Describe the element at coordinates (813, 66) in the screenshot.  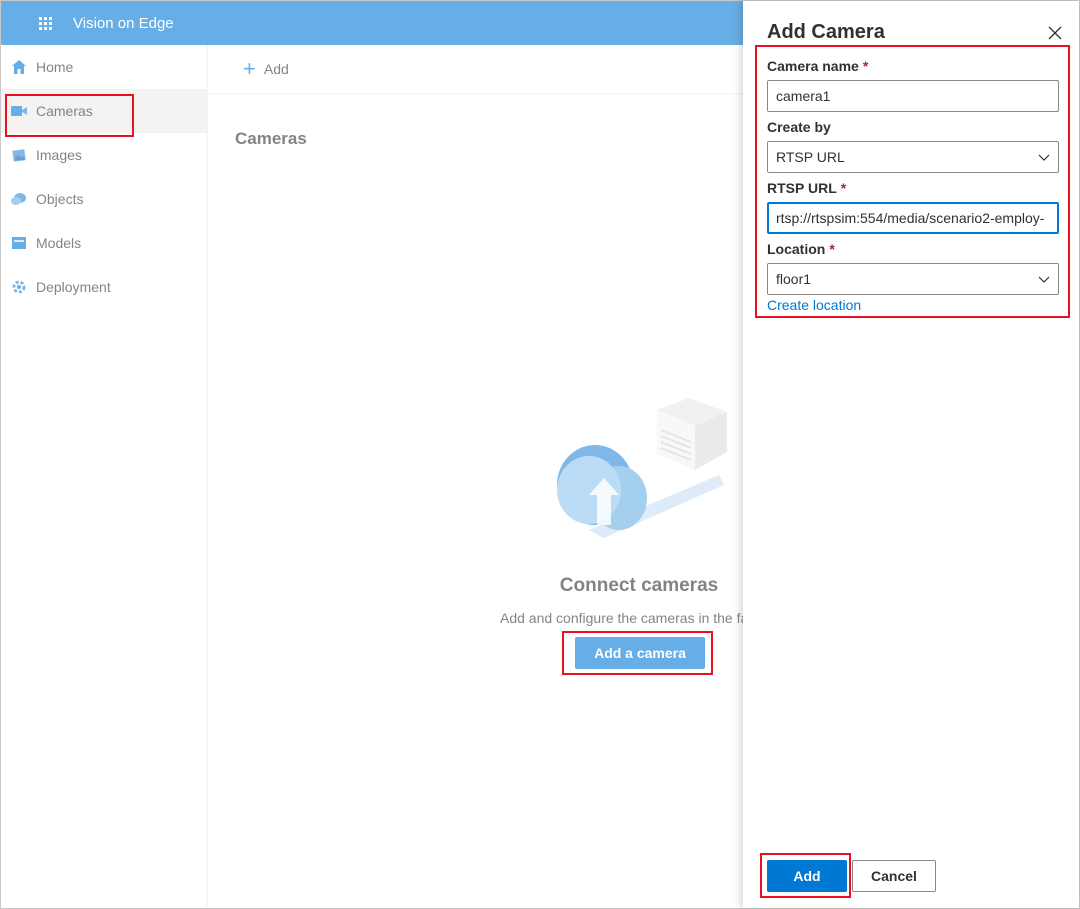
I see `camera-name-label-text: Camera name` at that location.